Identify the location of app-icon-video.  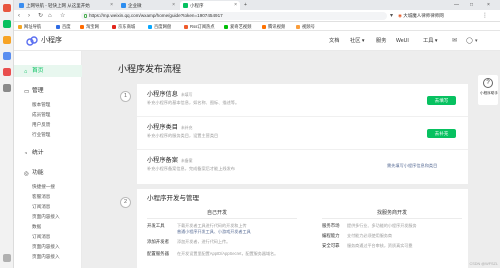
(7, 72).